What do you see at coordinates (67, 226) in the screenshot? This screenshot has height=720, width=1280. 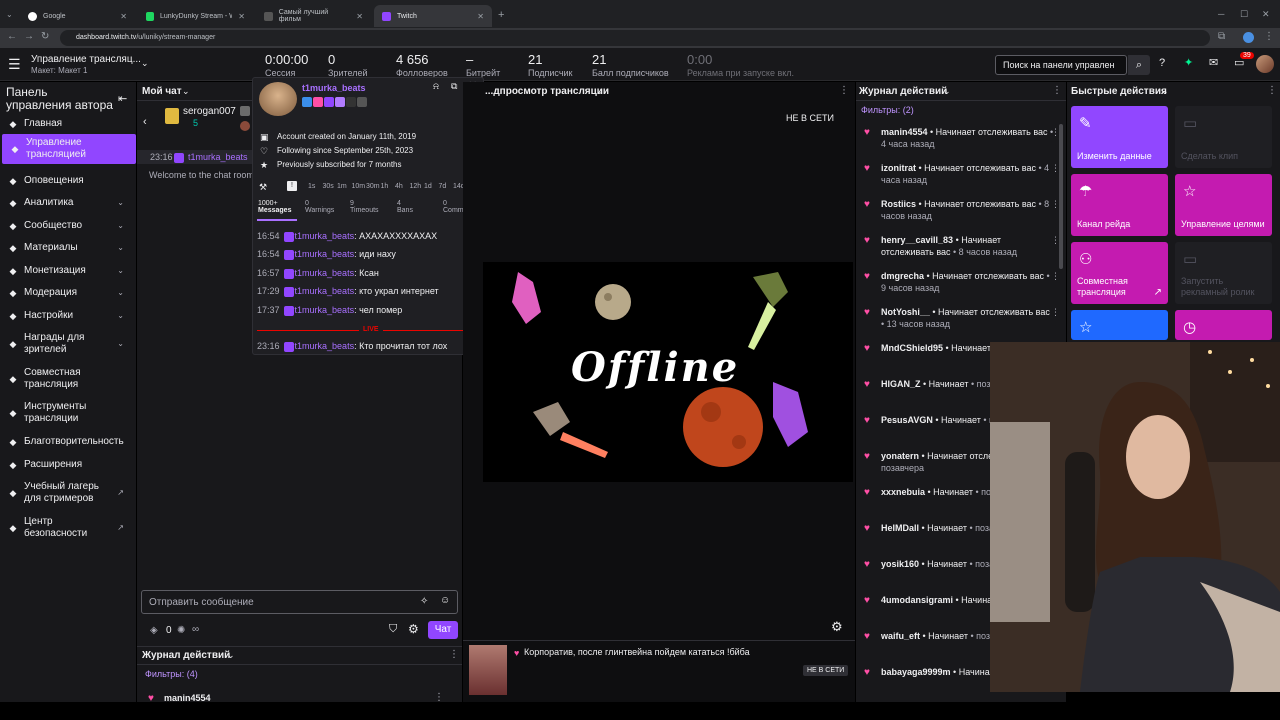 I see `sidebar-item-4: ◆ Сообщество ⌄` at bounding box center [67, 226].